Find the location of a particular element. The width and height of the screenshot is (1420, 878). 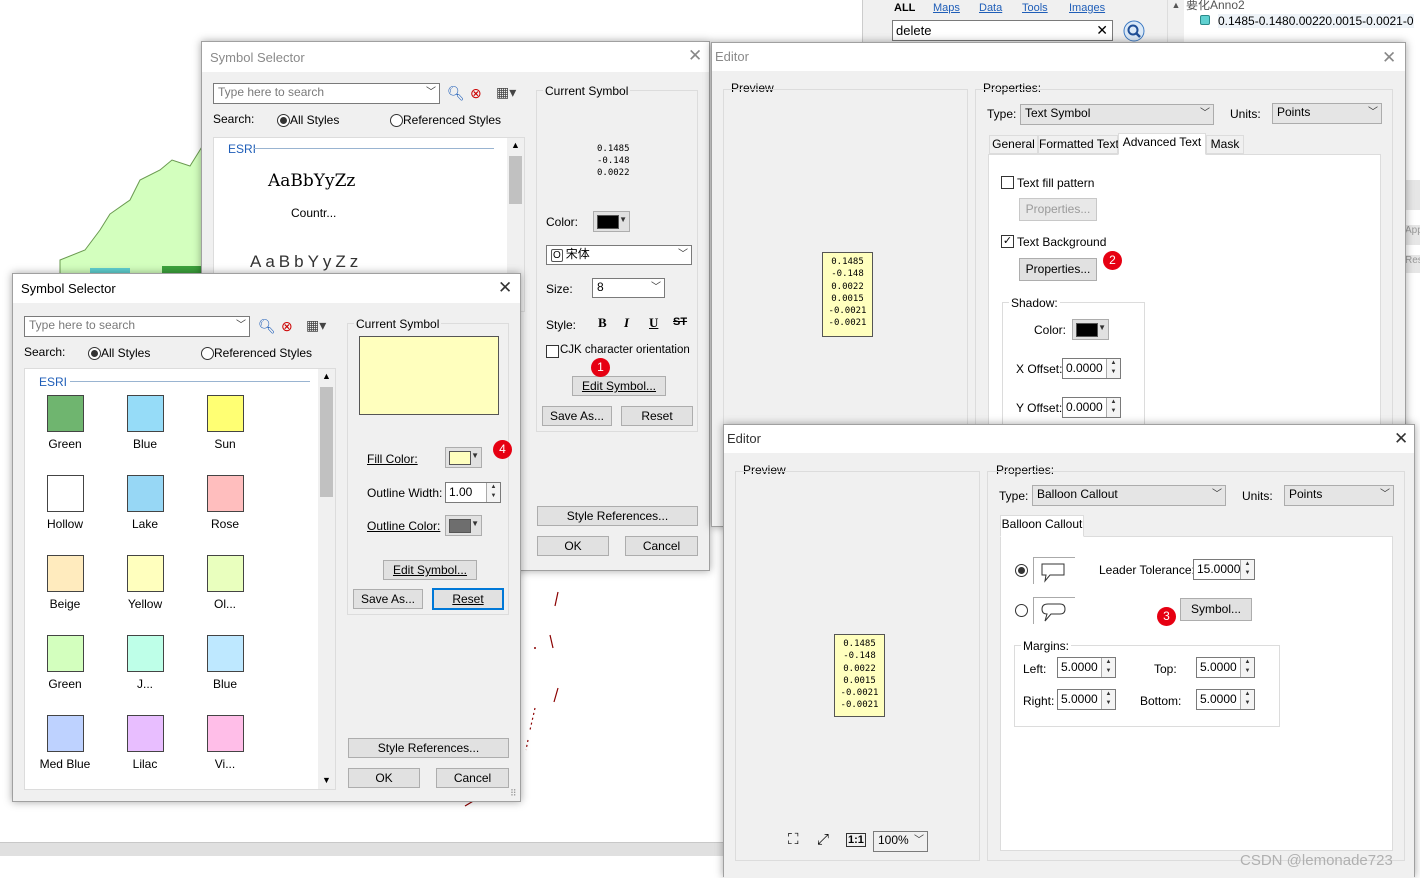

right-edge-button: App is located at coordinates (1412, 235).